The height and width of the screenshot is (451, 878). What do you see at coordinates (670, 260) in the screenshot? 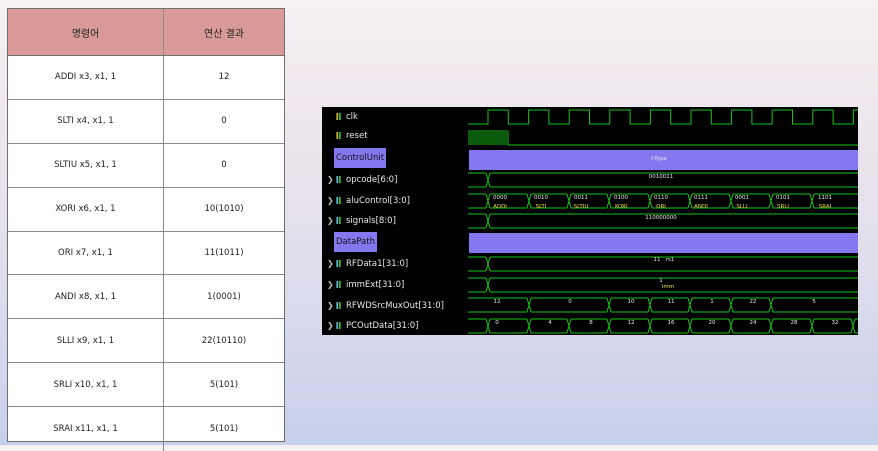
I see `rfdata1-note: rs1` at bounding box center [670, 260].